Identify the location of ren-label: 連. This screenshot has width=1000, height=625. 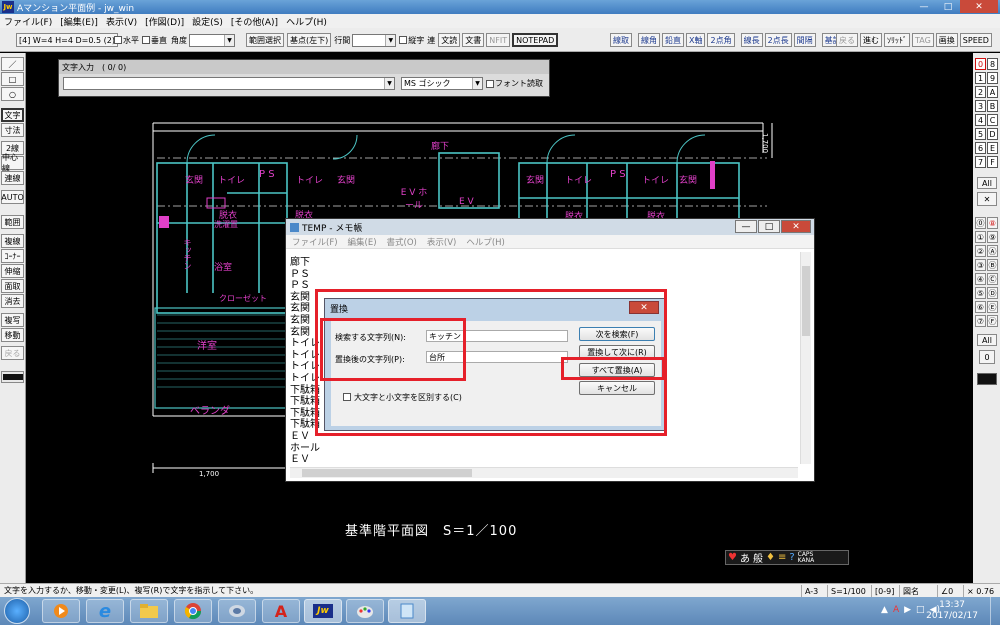
(431, 40).